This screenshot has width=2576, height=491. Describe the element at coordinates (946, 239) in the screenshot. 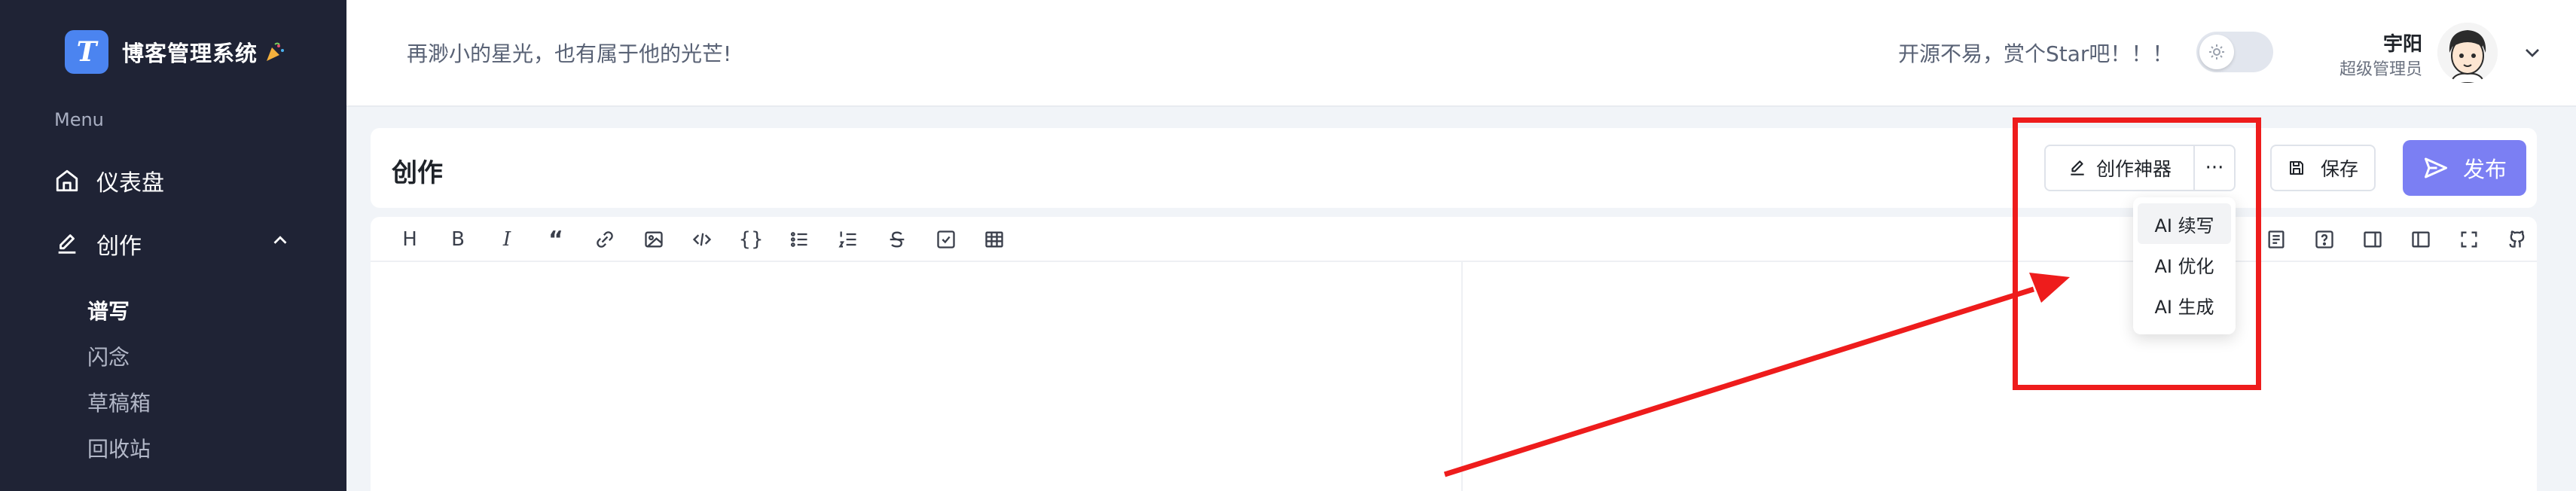

I see `task-list-icon` at that location.